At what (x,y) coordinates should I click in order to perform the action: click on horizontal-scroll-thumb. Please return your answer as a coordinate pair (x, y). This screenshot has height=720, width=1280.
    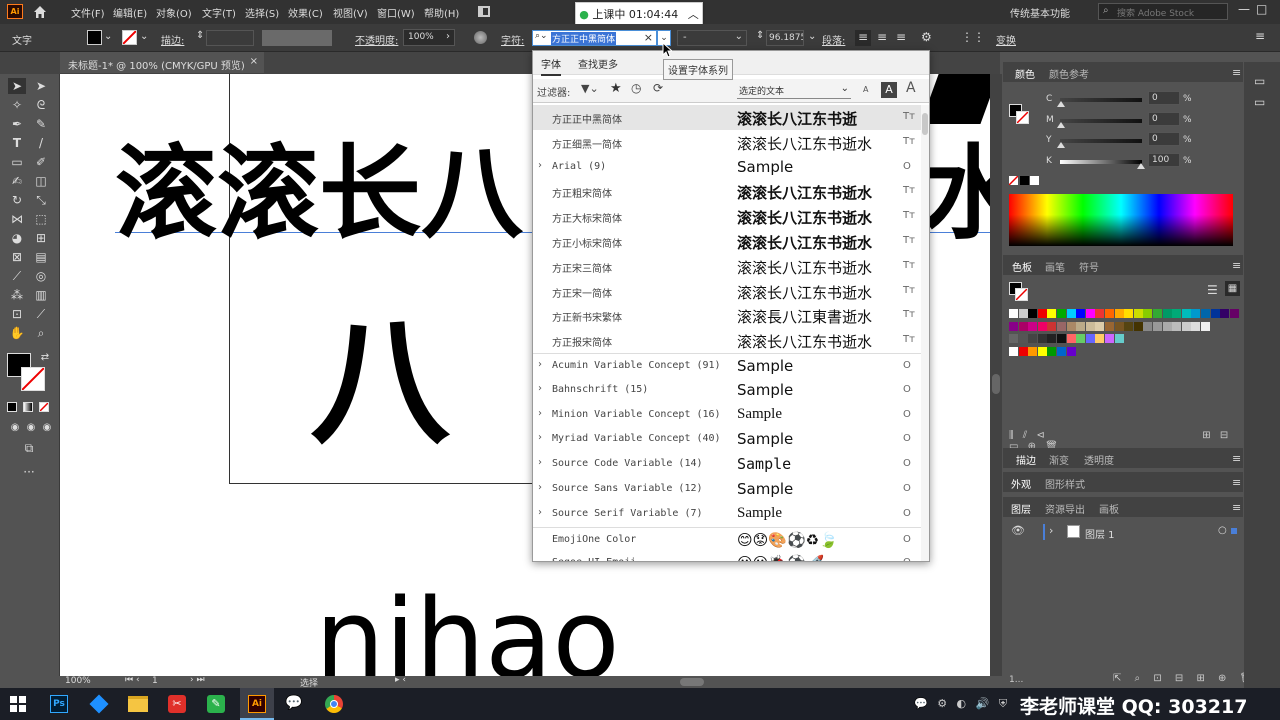
    Looking at the image, I should click on (692, 682).